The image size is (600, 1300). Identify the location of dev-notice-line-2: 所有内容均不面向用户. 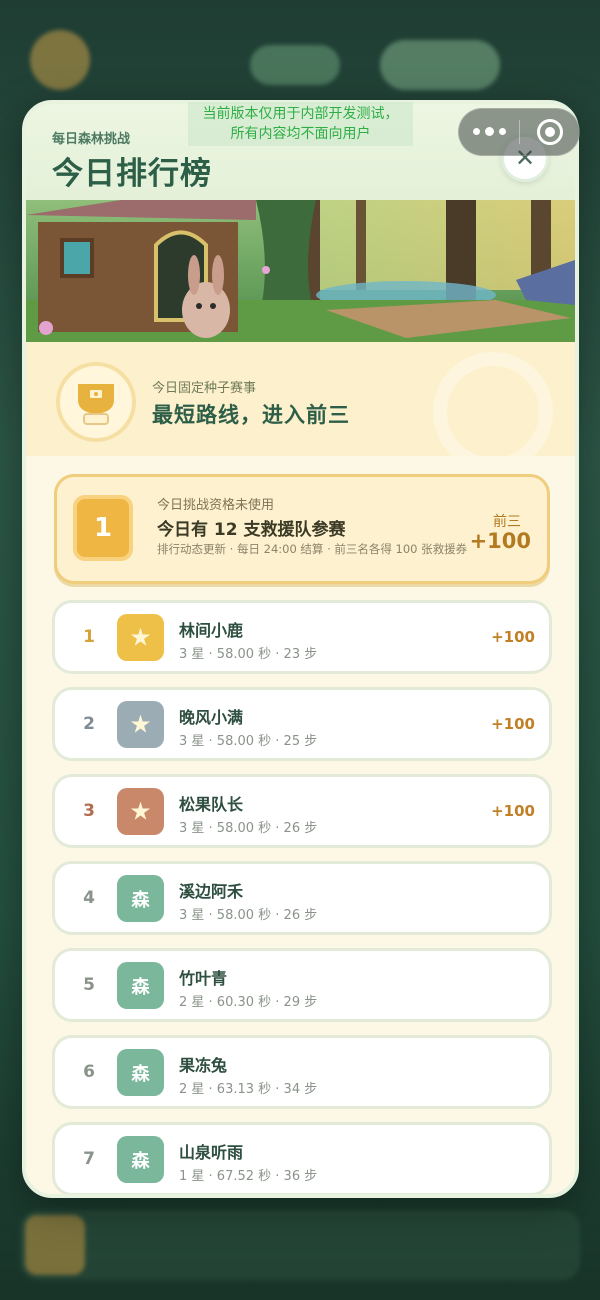
(300, 134).